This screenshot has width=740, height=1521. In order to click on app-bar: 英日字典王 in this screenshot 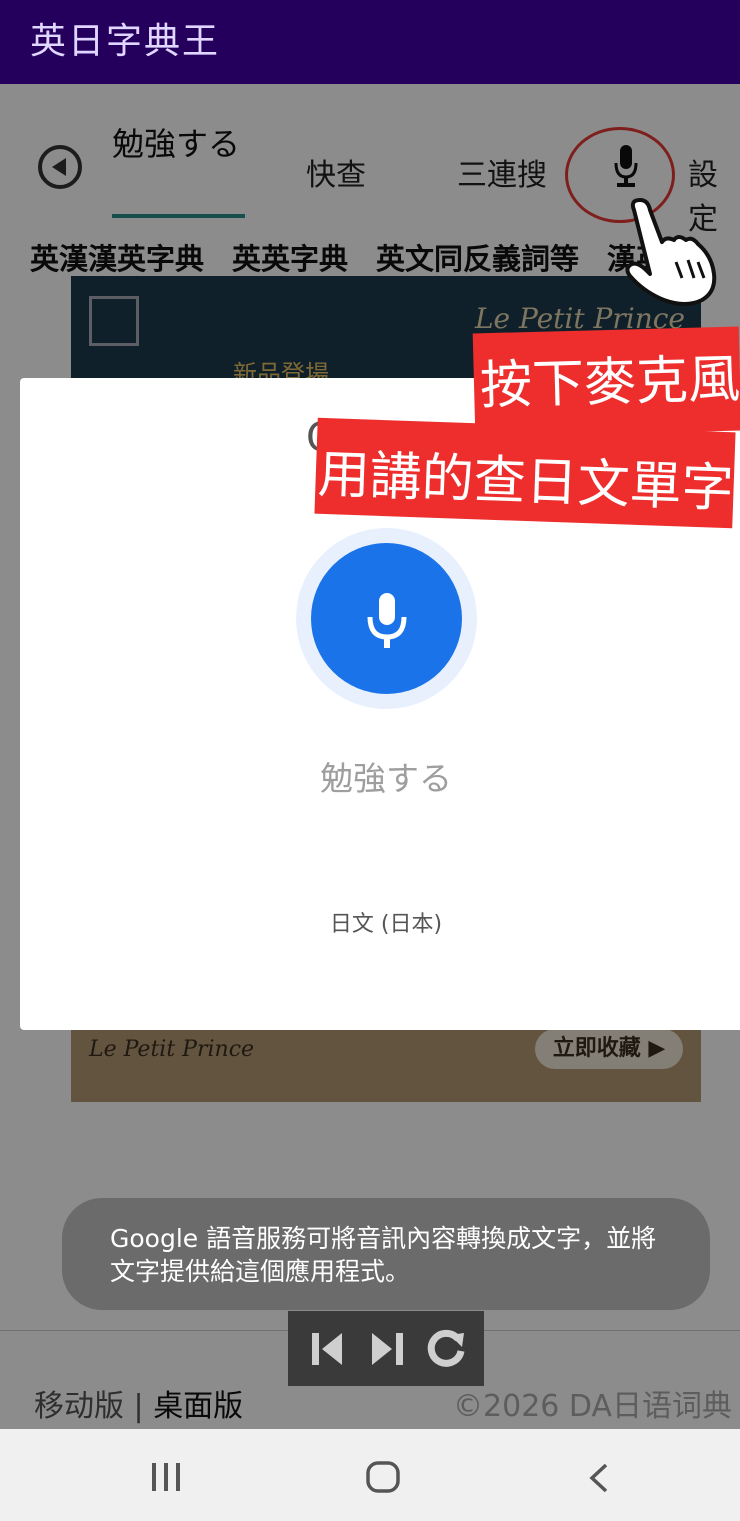, I will do `click(370, 42)`.